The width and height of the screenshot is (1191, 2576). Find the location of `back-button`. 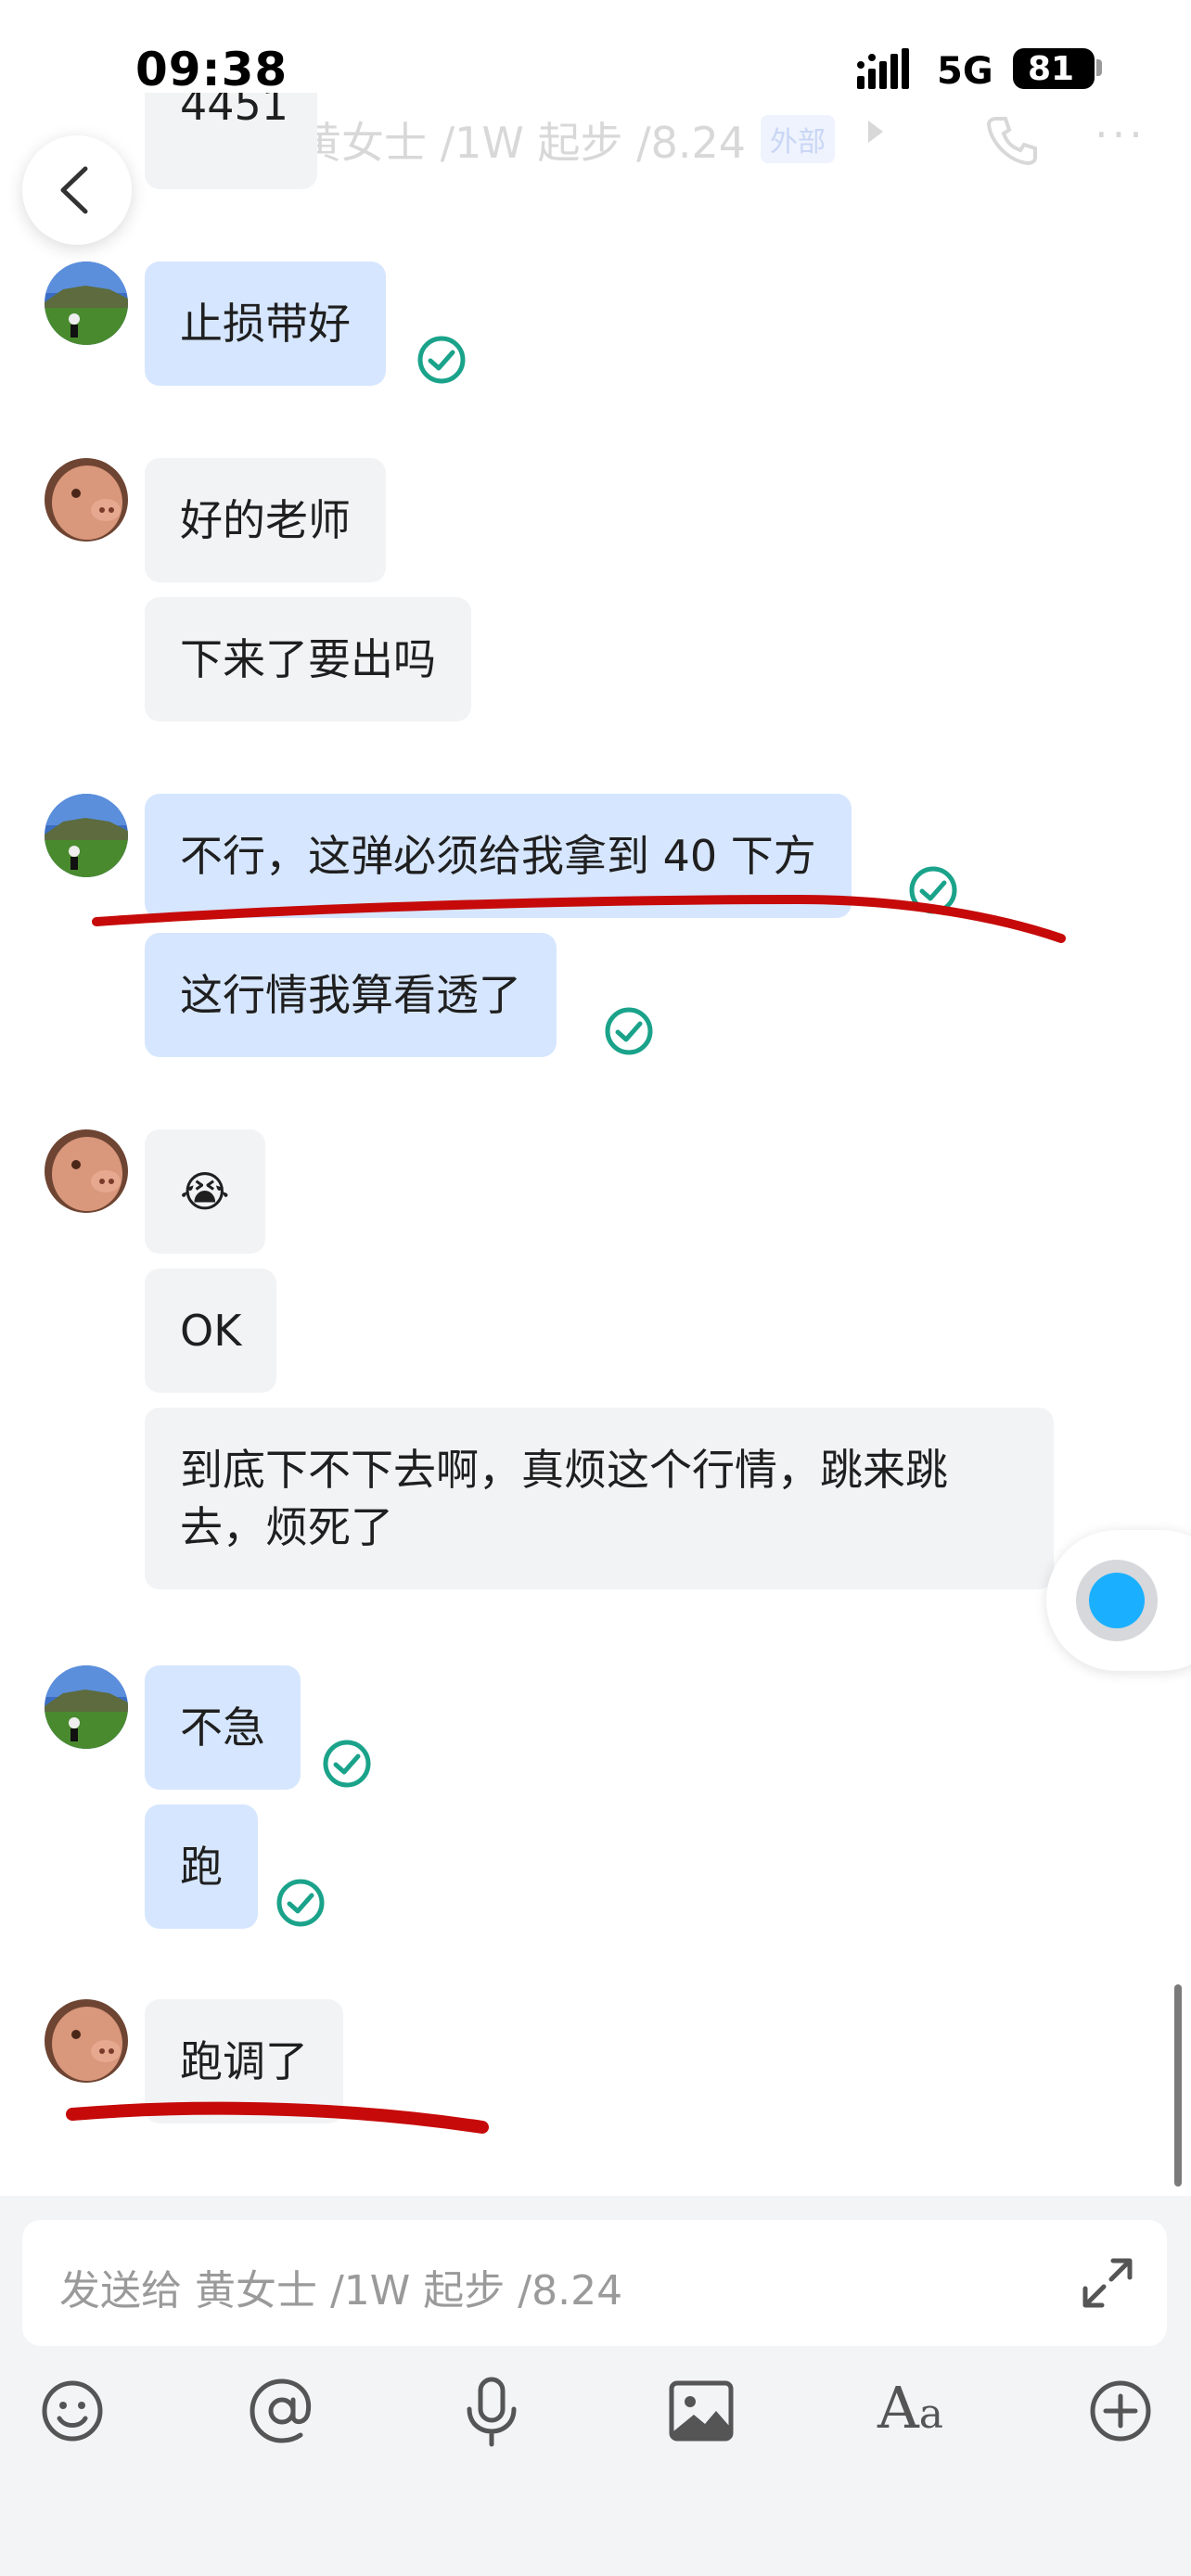

back-button is located at coordinates (77, 190).